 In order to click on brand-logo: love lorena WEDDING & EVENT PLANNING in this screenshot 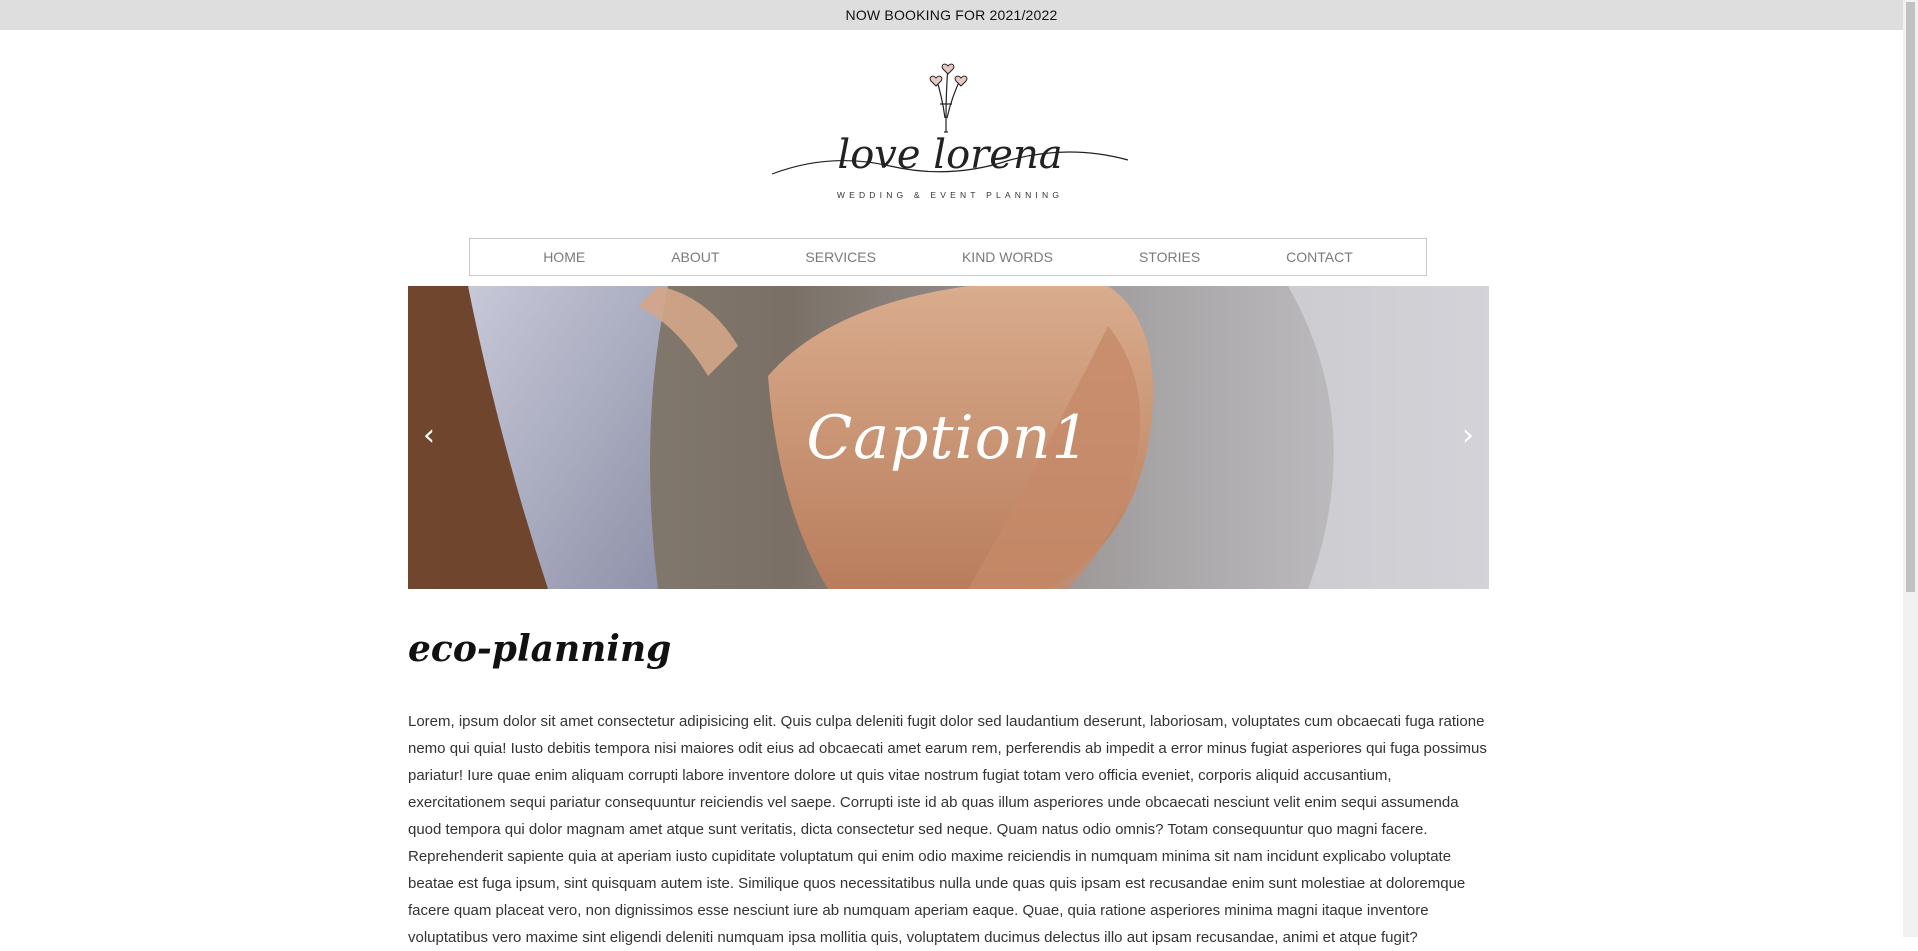, I will do `click(950, 130)`.